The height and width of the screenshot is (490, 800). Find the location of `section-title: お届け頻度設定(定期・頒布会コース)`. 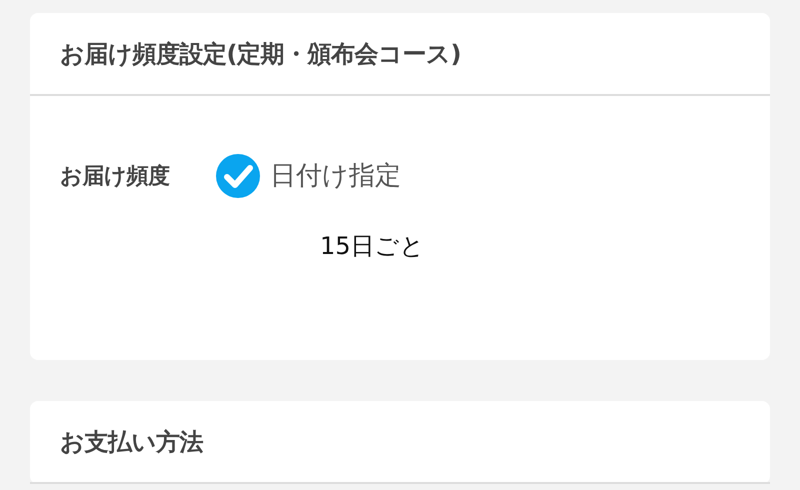

section-title: お届け頻度設定(定期・頒布会コース) is located at coordinates (260, 54).